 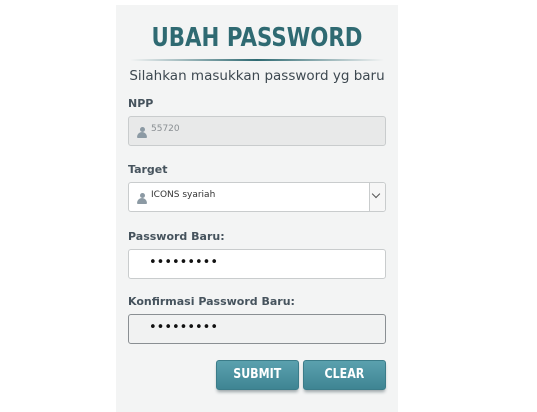 I want to click on clear-button-label: CLEAR, so click(x=344, y=374).